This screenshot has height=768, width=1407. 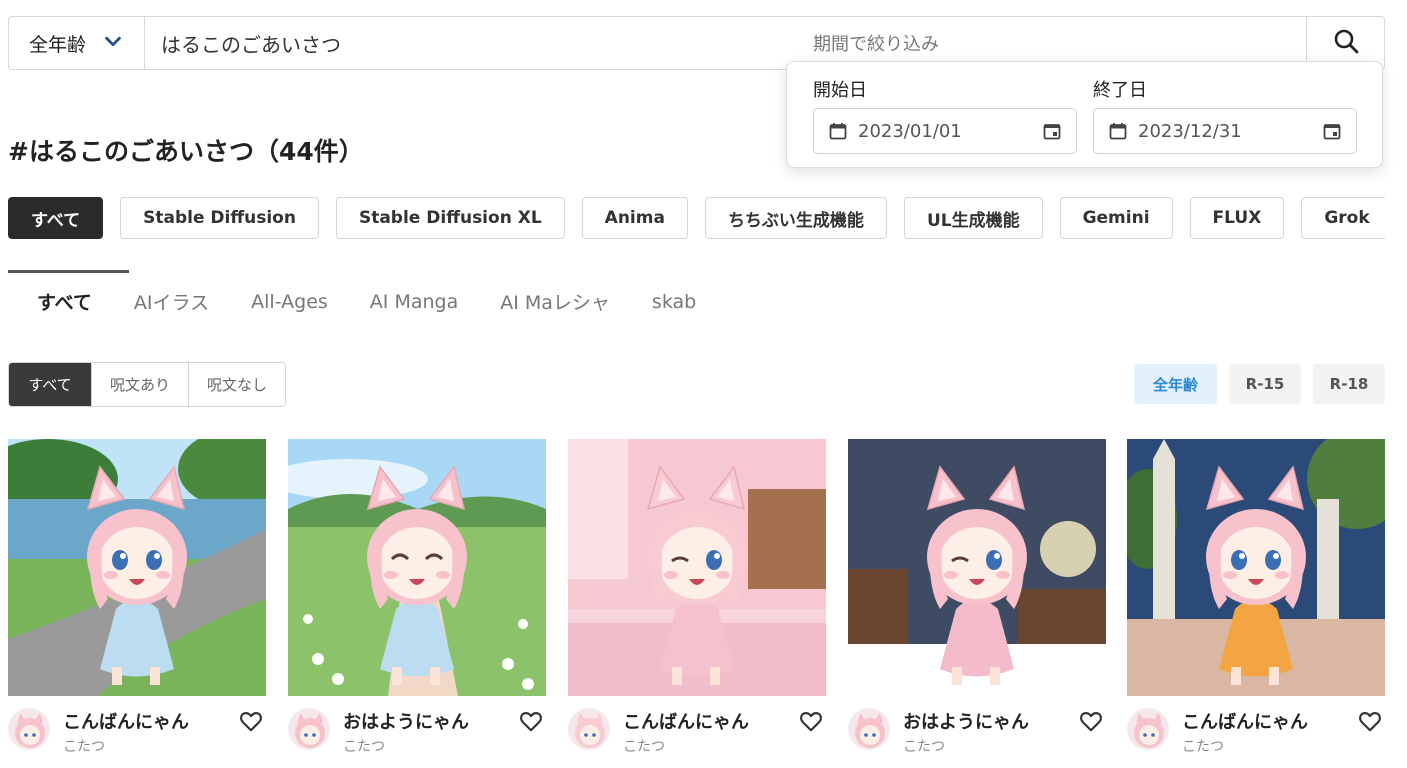 What do you see at coordinates (171, 301) in the screenshot?
I see `category-tab: AIイラス` at bounding box center [171, 301].